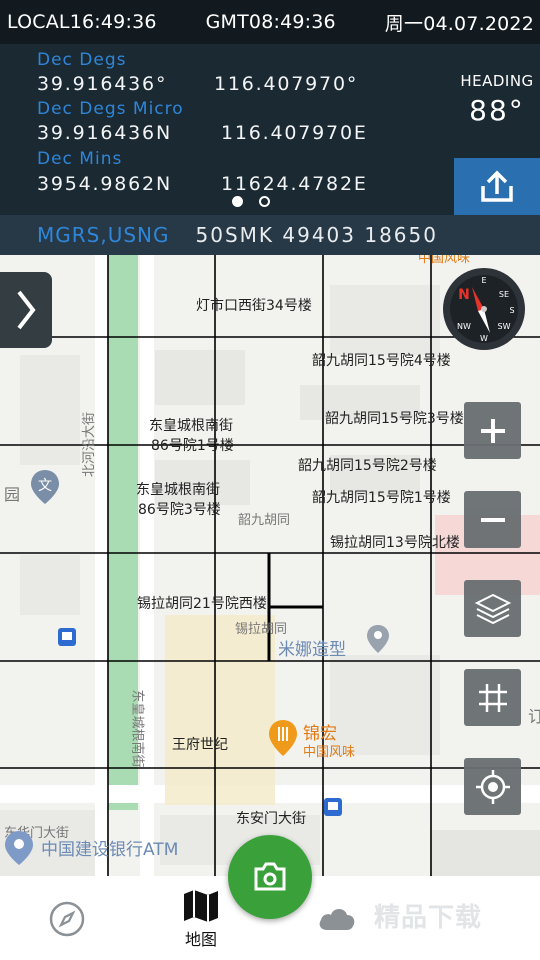 This screenshot has width=540, height=960. I want to click on map-label: 韶九胡同15号院3号楼, so click(394, 419).